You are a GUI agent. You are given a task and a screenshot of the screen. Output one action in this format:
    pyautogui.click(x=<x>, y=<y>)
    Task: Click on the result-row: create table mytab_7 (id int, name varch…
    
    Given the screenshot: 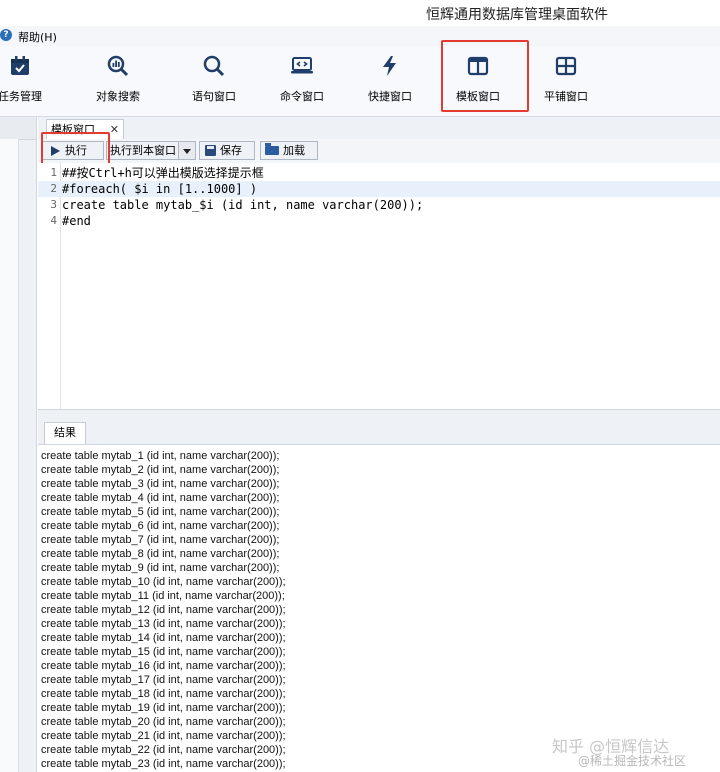 What is the action you would take?
    pyautogui.click(x=160, y=540)
    